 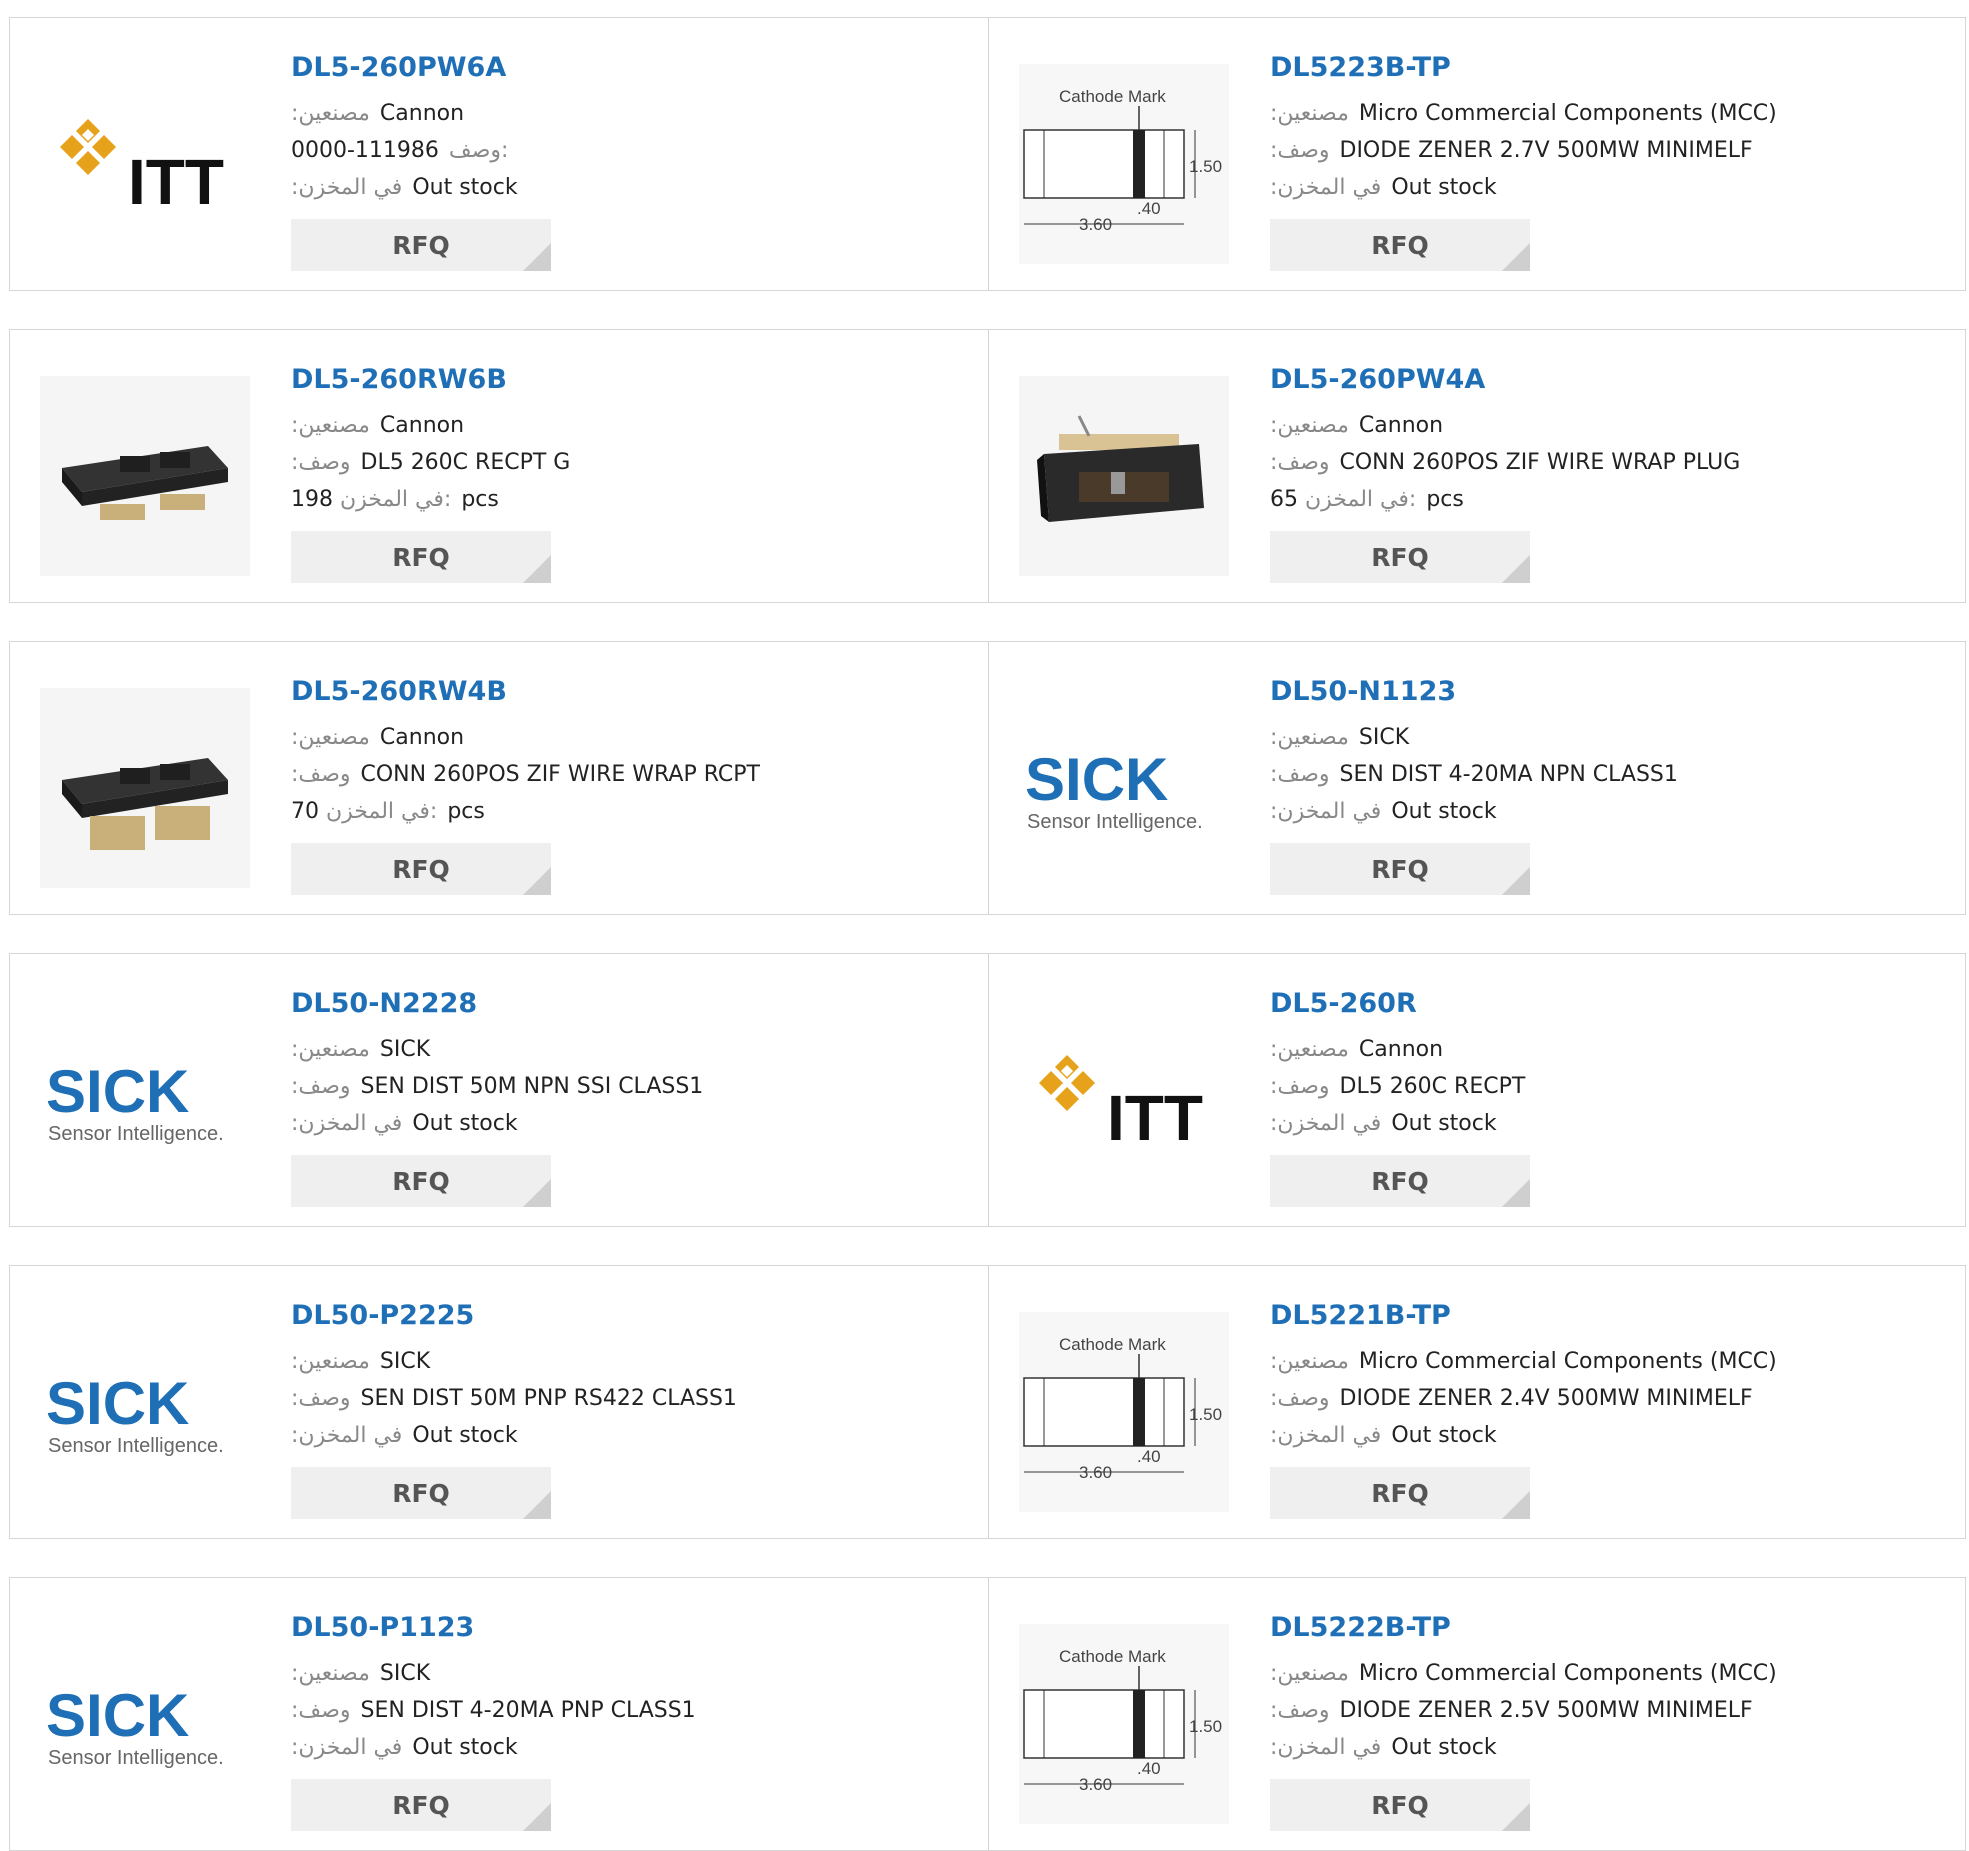 What do you see at coordinates (400, 150) in the screenshot?
I see `description-line: 0000-111986 وصف:` at bounding box center [400, 150].